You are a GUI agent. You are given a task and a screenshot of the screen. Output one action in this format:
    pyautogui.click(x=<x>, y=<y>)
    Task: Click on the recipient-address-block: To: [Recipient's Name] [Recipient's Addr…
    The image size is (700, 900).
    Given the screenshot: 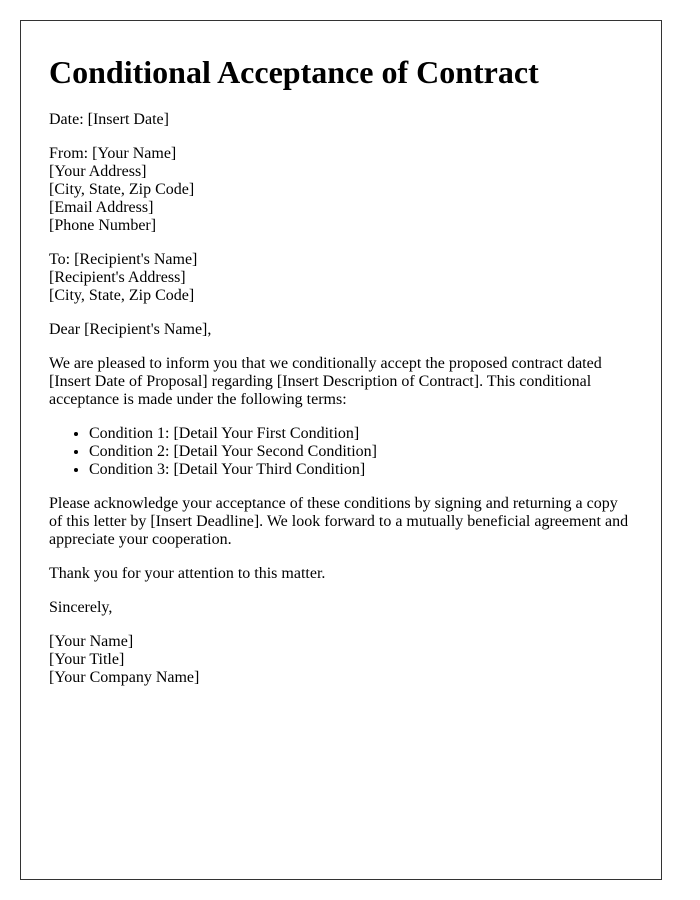 What is the action you would take?
    pyautogui.click(x=341, y=278)
    